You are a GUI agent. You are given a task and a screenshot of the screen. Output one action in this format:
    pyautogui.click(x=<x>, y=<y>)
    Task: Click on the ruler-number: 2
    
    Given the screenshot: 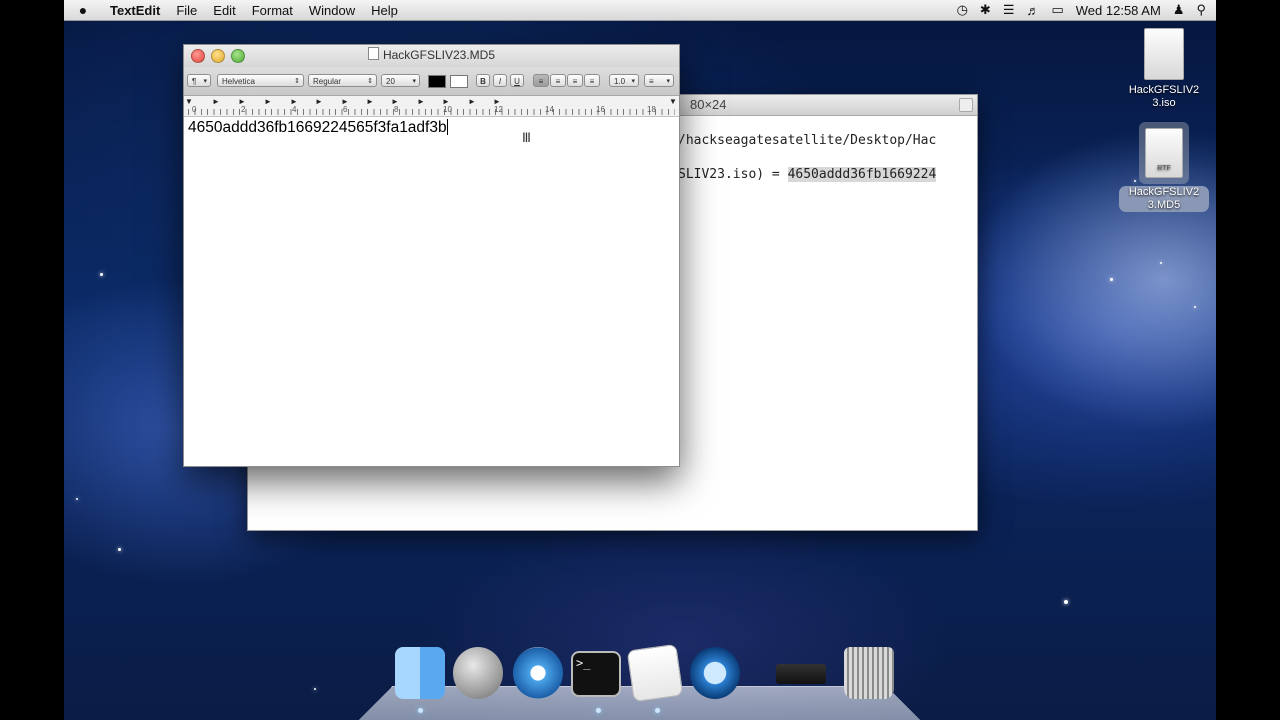 What is the action you would take?
    pyautogui.click(x=243, y=109)
    